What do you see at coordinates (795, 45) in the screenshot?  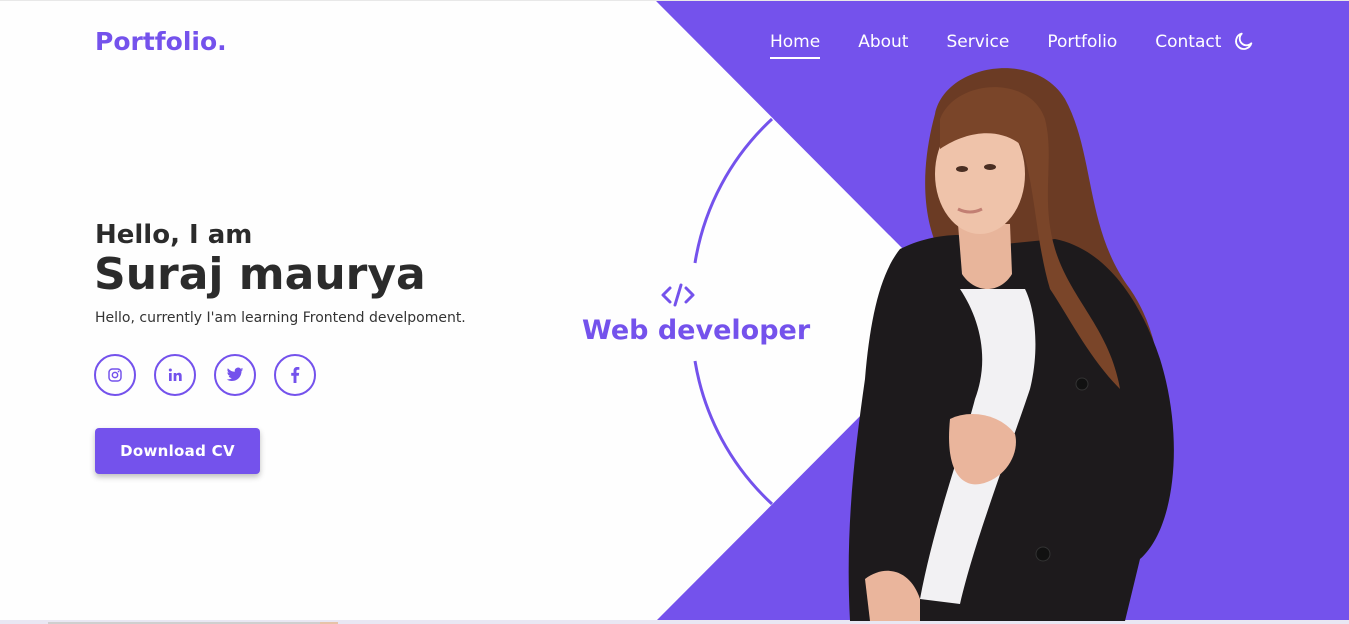 I see `nav-home: Home` at bounding box center [795, 45].